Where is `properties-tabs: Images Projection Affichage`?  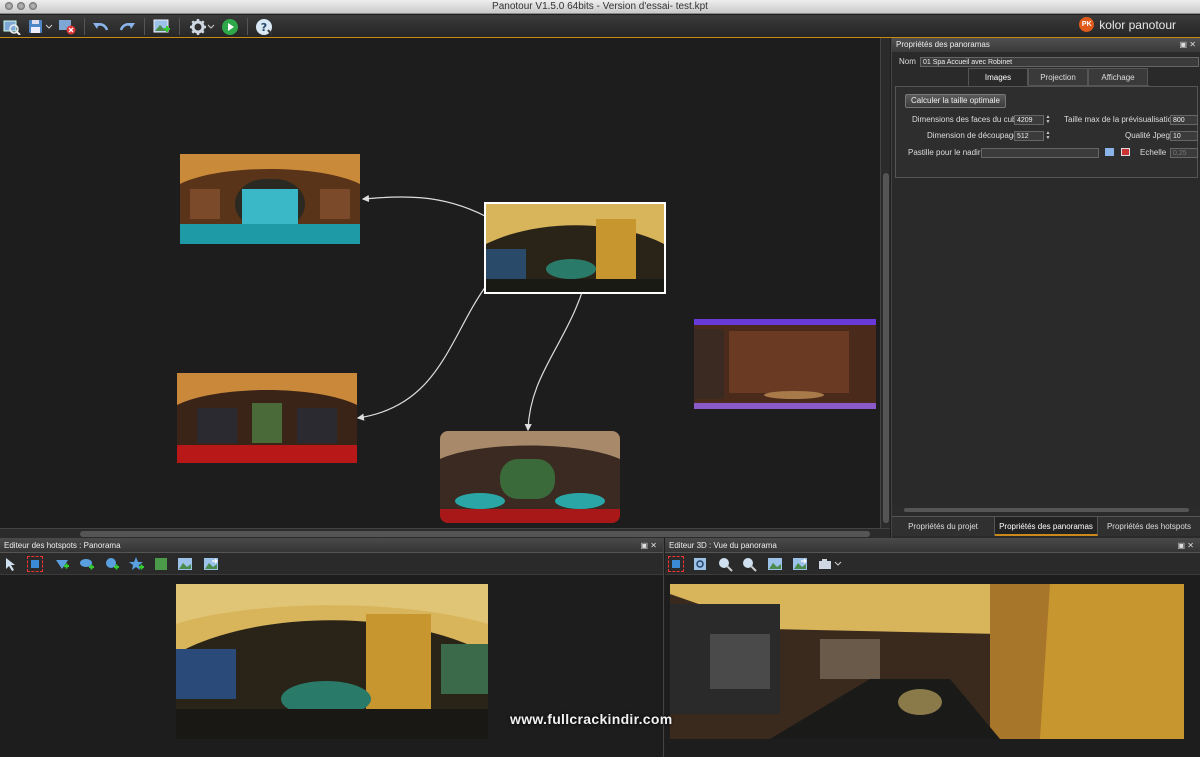 properties-tabs: Images Projection Affichage is located at coordinates (1058, 77).